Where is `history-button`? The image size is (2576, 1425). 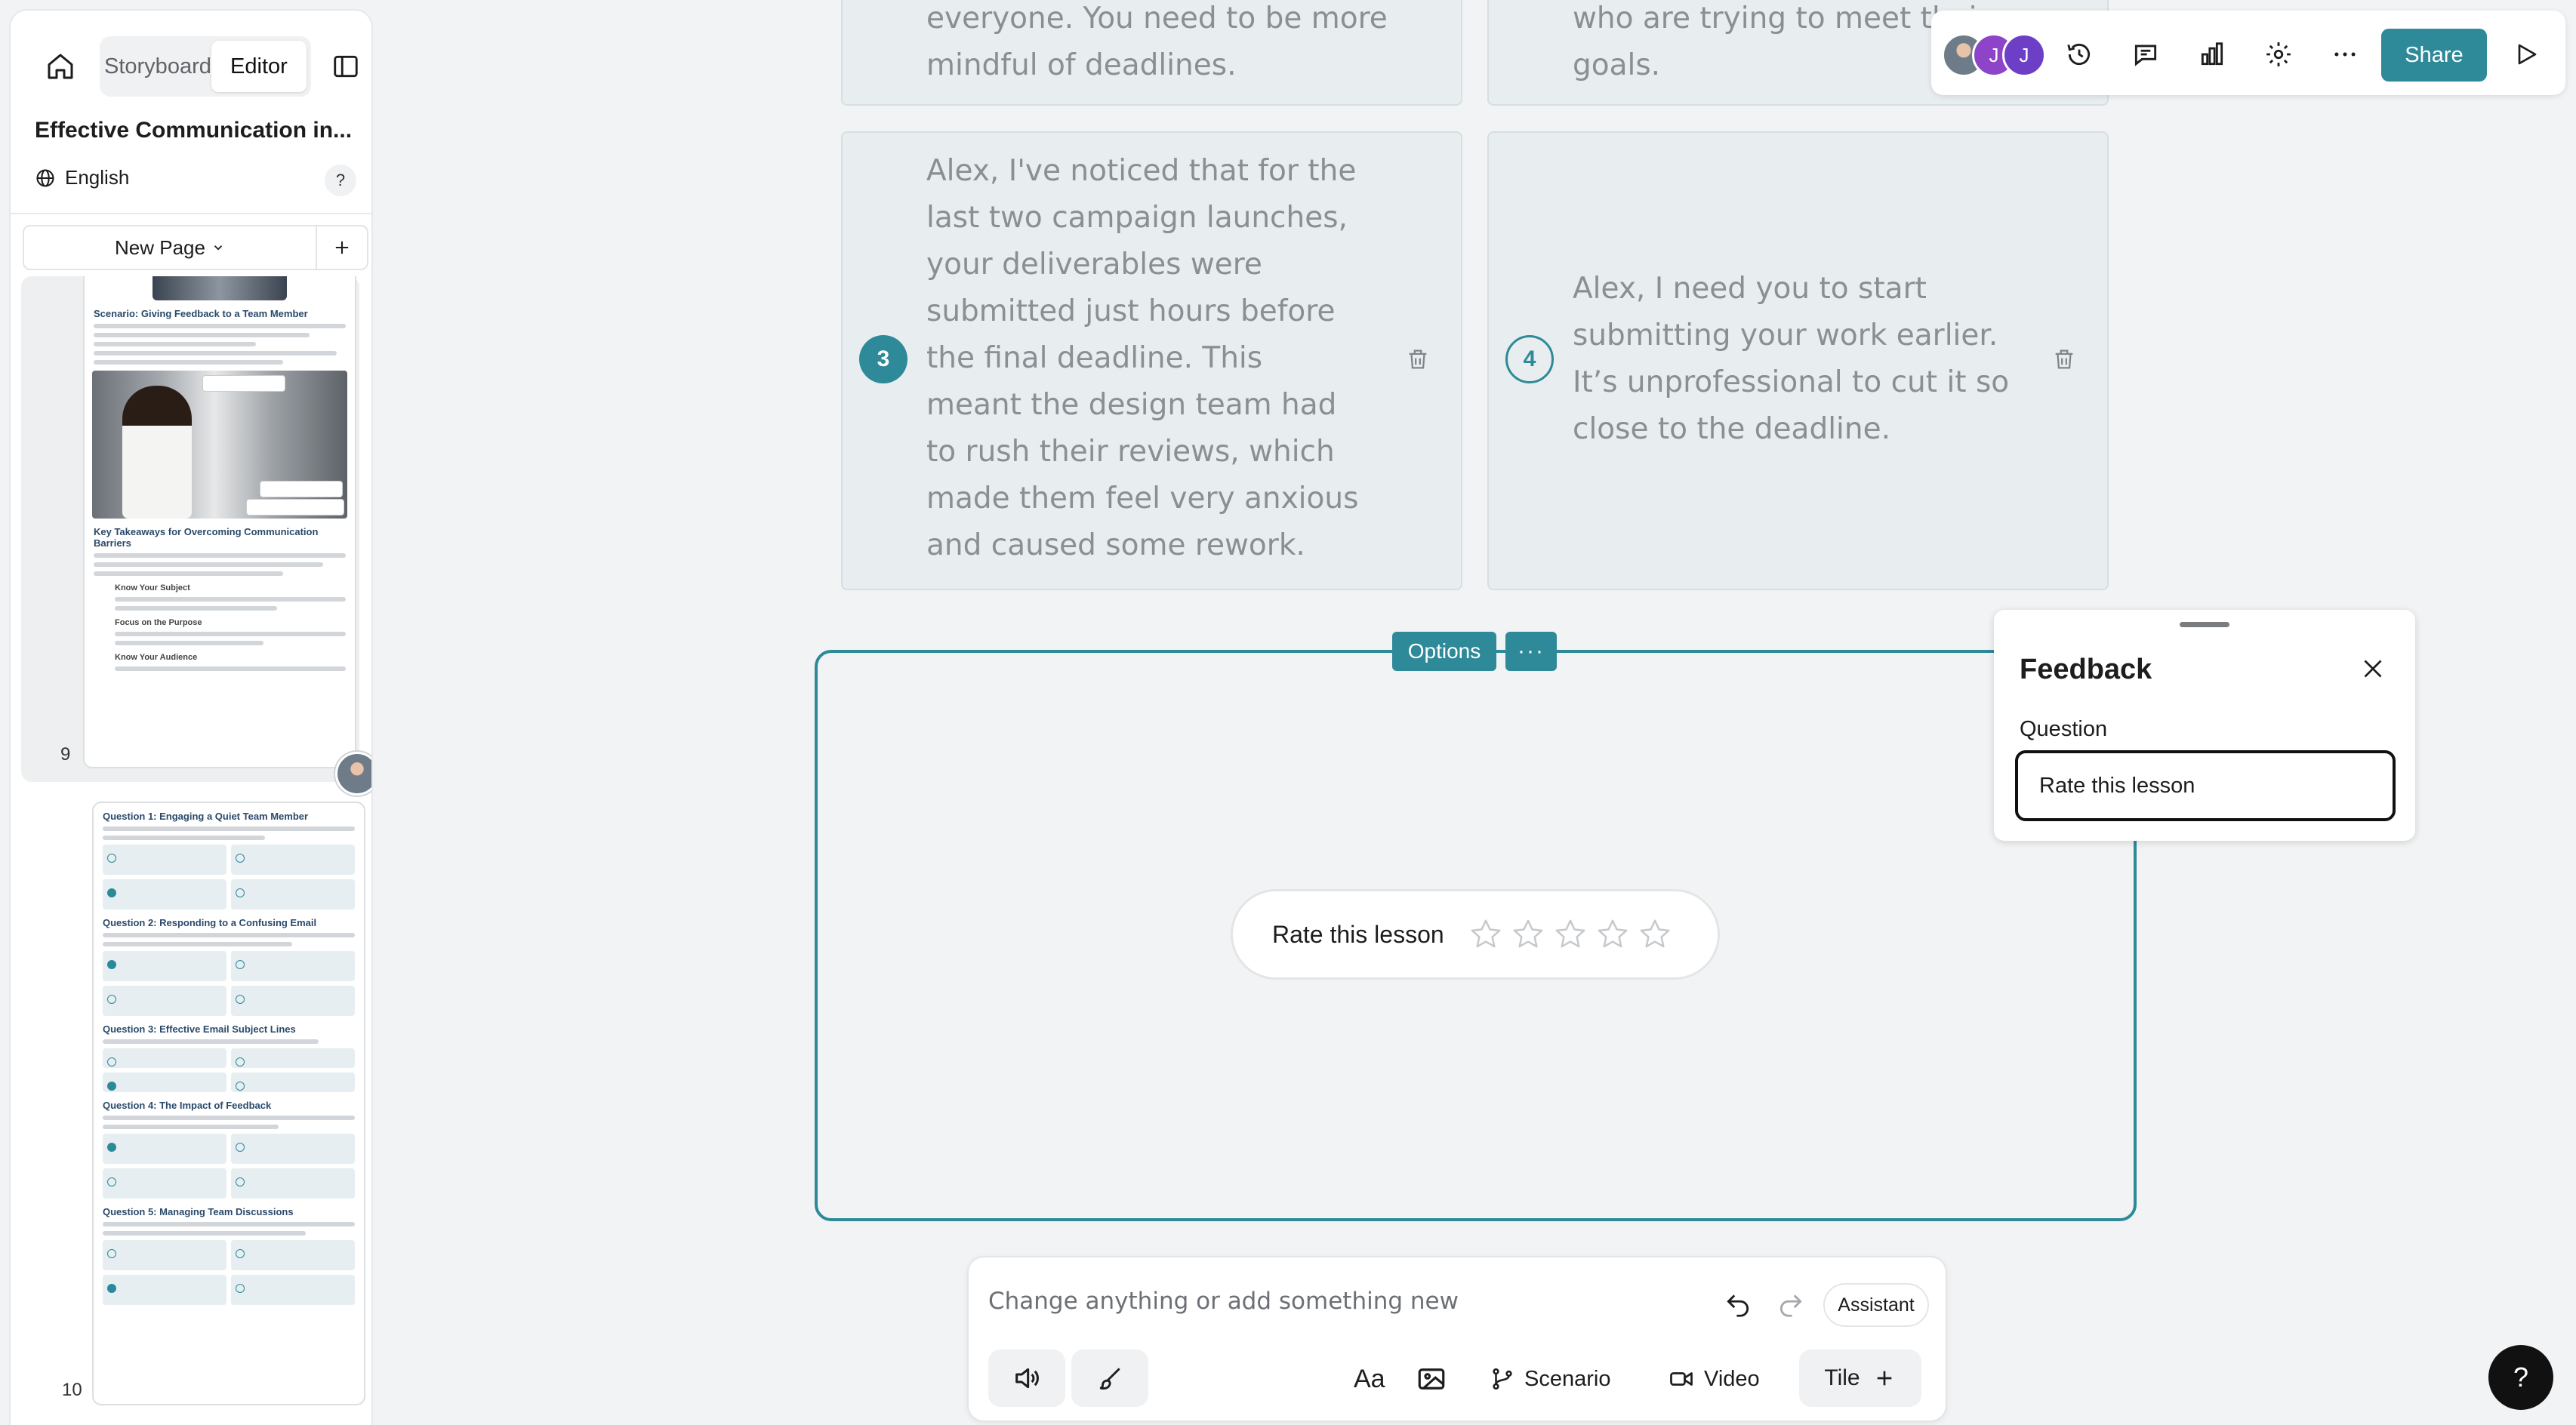
history-button is located at coordinates (2079, 54).